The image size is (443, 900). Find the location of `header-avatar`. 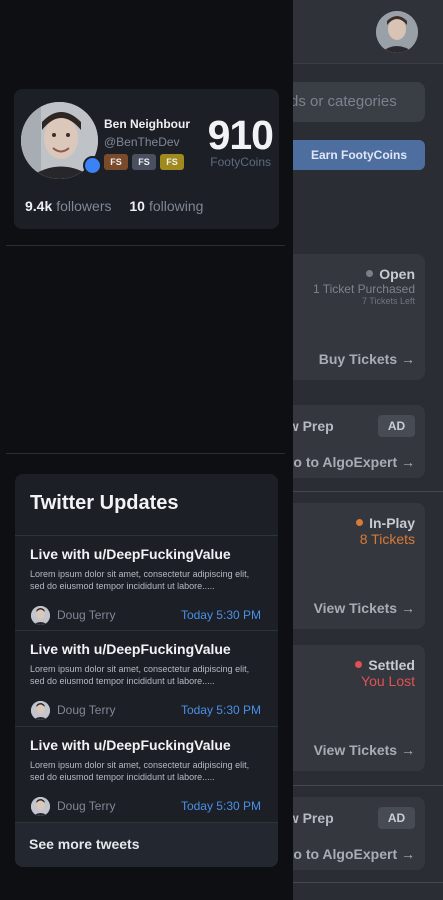

header-avatar is located at coordinates (397, 32).